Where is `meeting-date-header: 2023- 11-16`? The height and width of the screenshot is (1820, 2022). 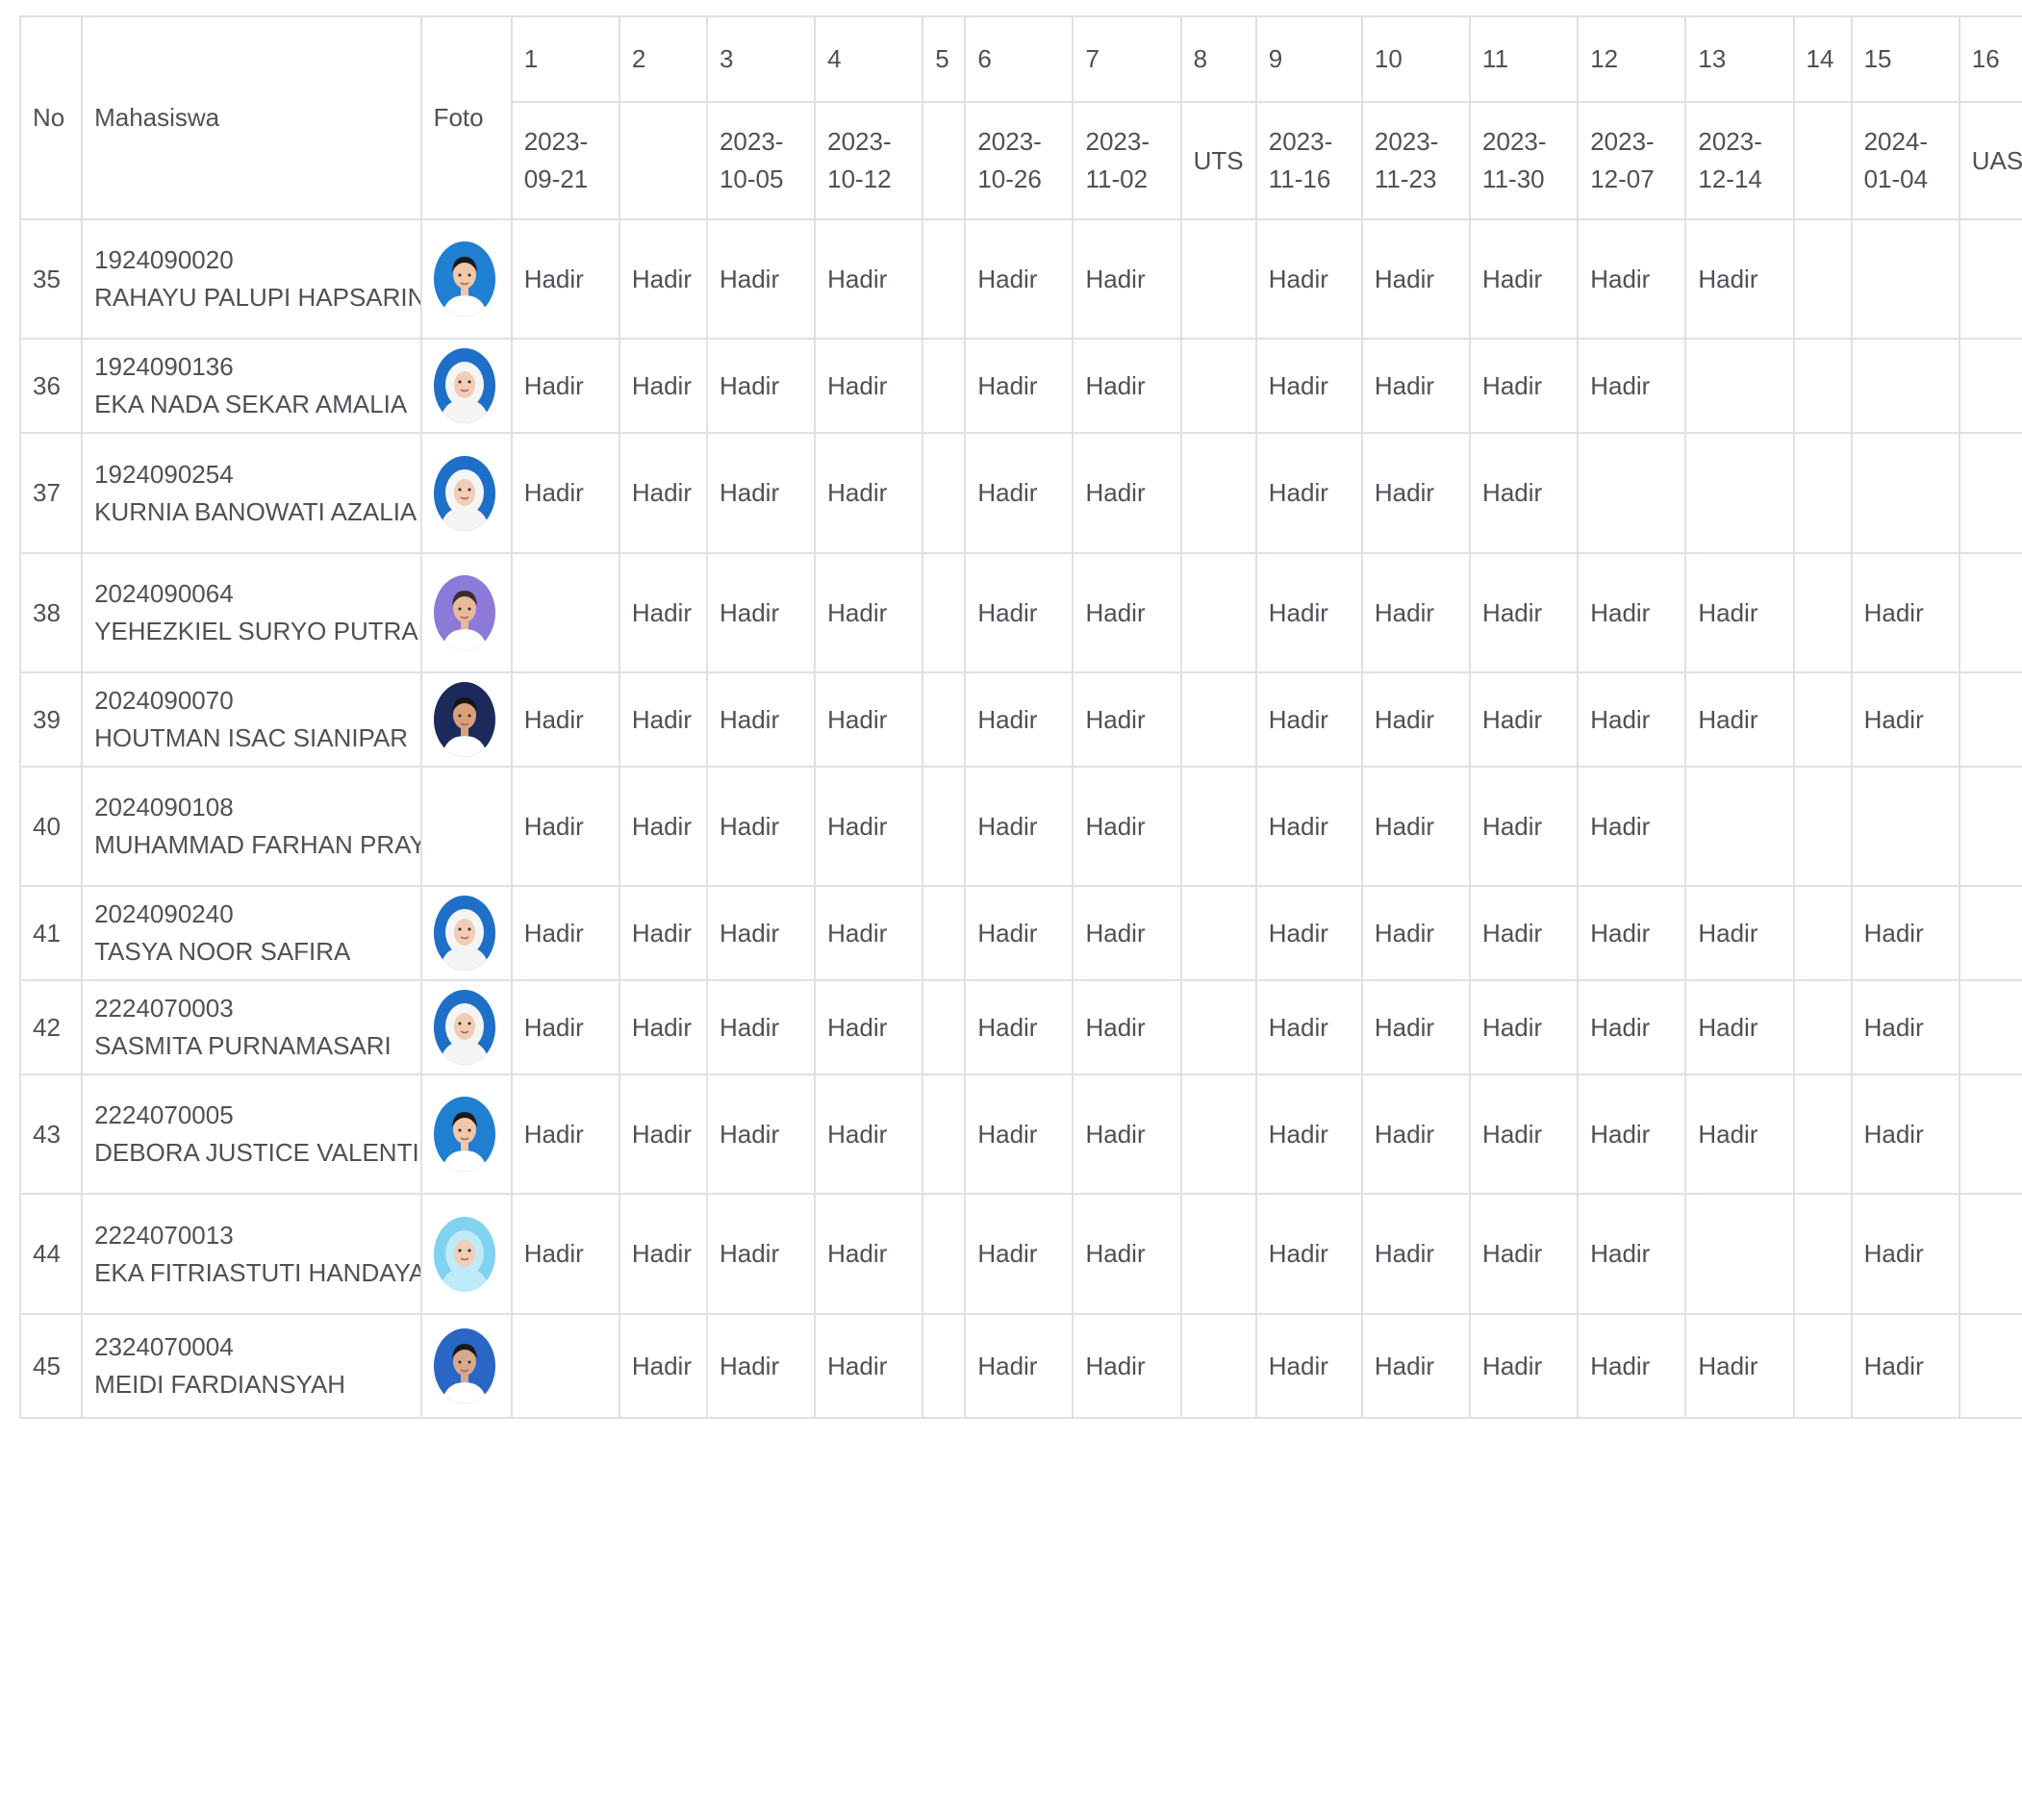 meeting-date-header: 2023- 11-16 is located at coordinates (1308, 160).